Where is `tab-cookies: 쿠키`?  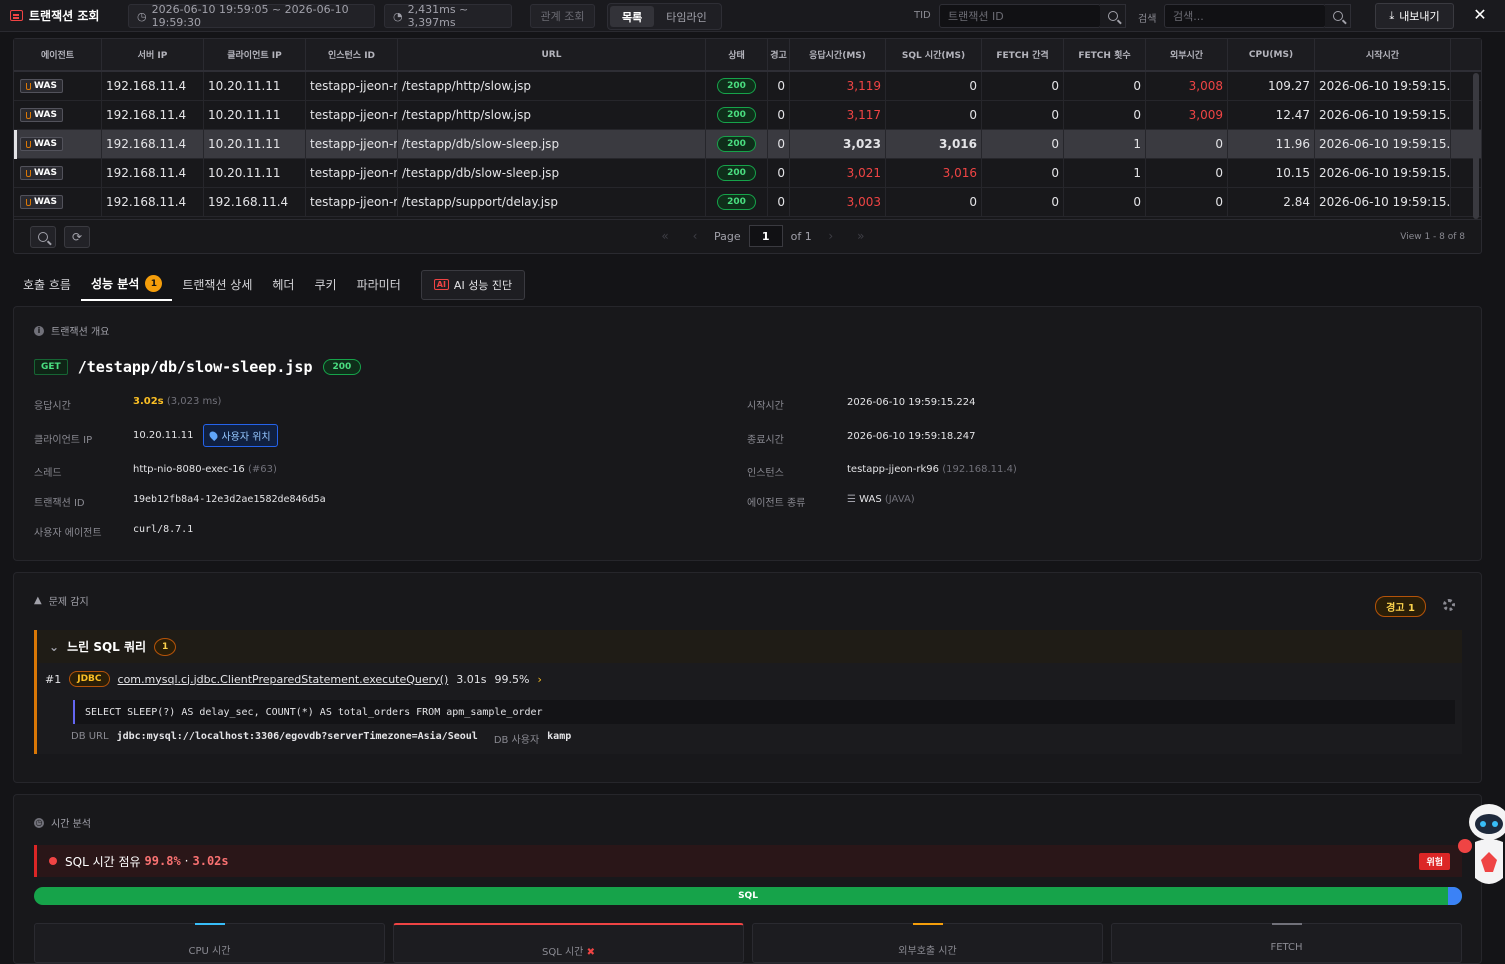 tab-cookies: 쿠키 is located at coordinates (325, 284).